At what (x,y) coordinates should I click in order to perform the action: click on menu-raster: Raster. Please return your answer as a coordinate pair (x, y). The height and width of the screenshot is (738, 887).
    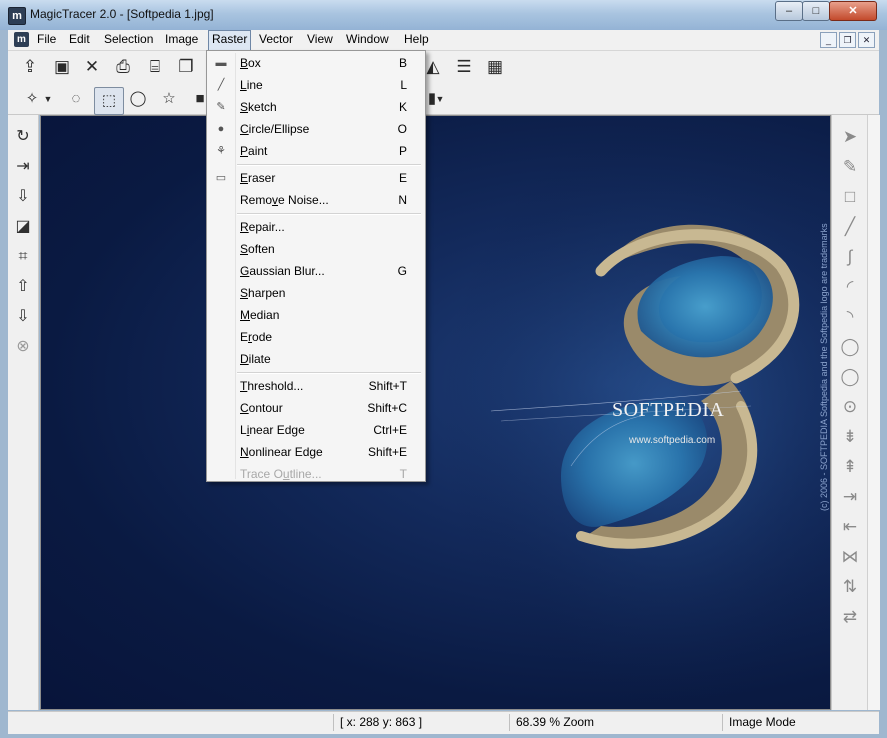
    Looking at the image, I should click on (230, 40).